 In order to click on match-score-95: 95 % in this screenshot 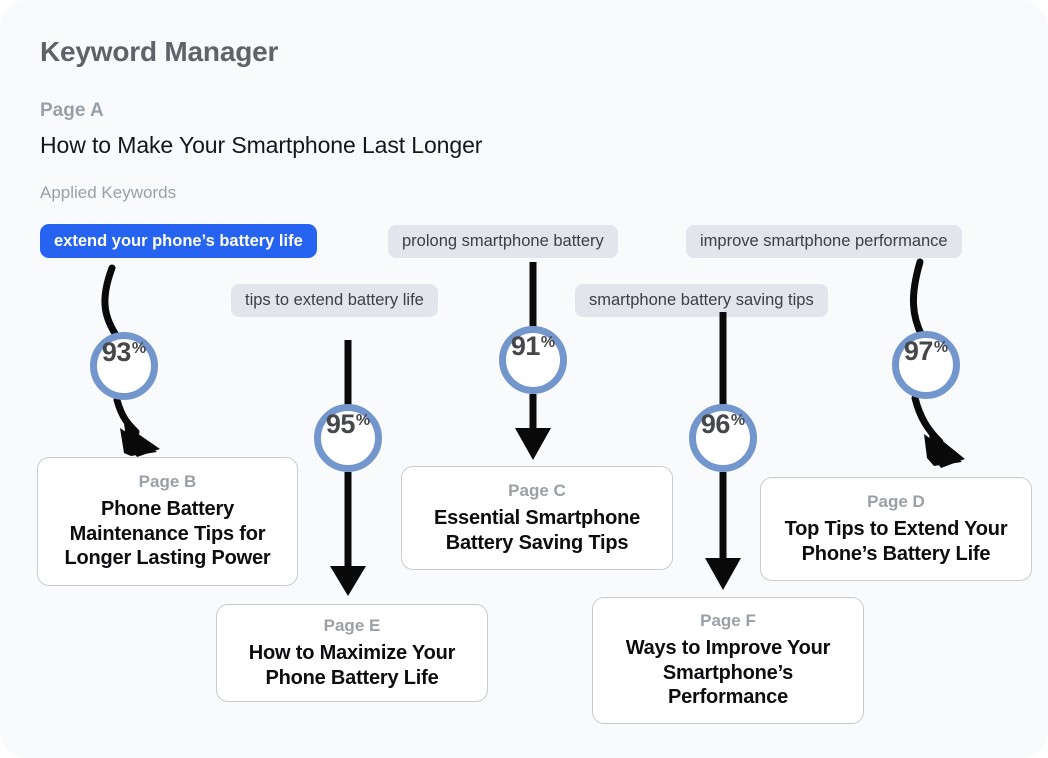, I will do `click(348, 438)`.